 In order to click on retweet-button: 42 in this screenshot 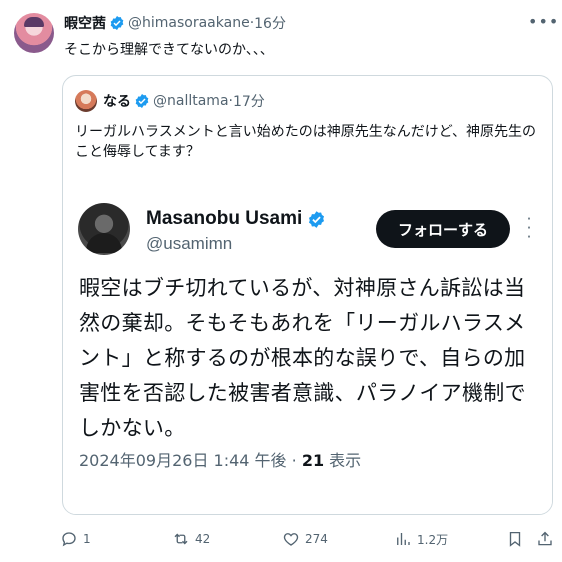, I will do `click(191, 539)`.